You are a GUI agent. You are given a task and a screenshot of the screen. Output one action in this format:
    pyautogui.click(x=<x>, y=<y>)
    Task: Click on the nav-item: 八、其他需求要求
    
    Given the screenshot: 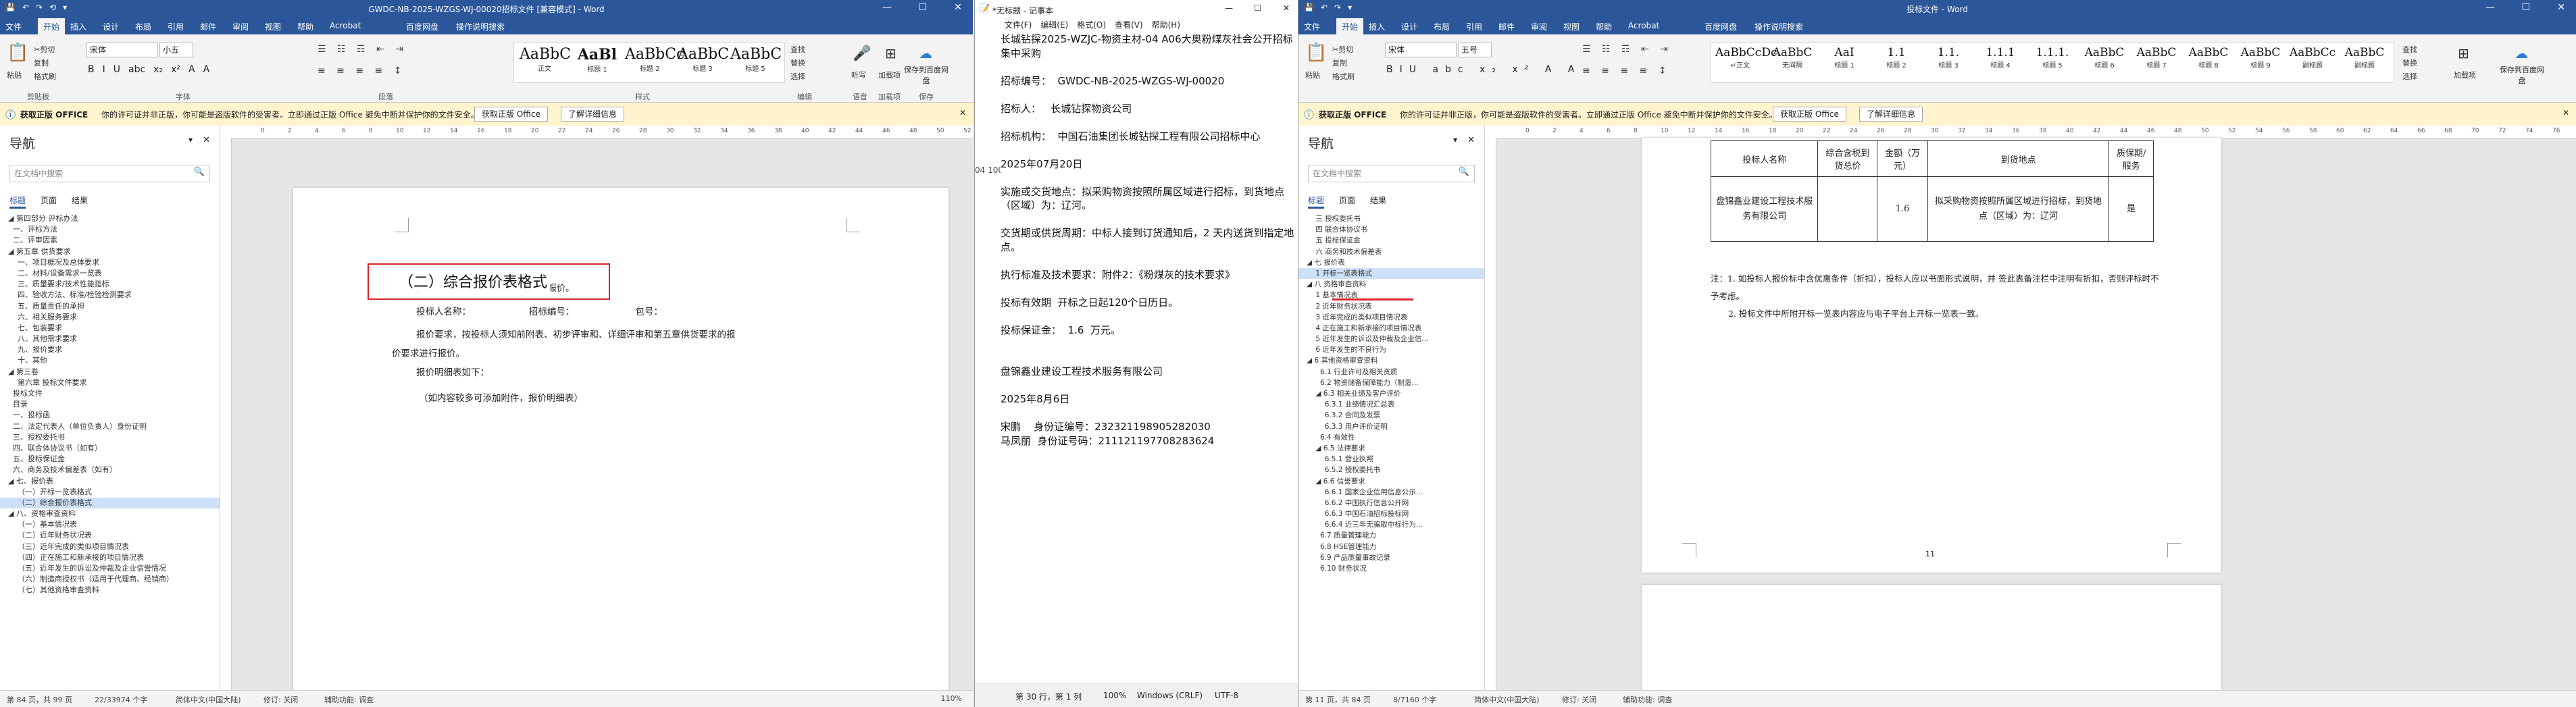 What is the action you would take?
    pyautogui.click(x=110, y=339)
    